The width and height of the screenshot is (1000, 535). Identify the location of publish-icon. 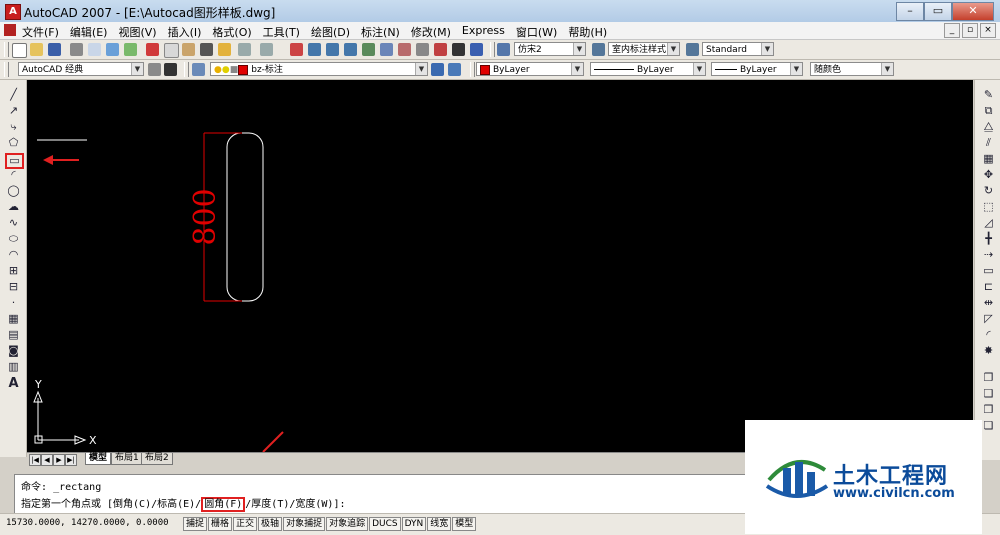
(112, 49).